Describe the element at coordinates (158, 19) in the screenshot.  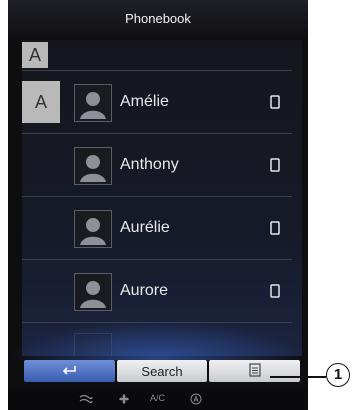
I see `page-title: Phonebook` at that location.